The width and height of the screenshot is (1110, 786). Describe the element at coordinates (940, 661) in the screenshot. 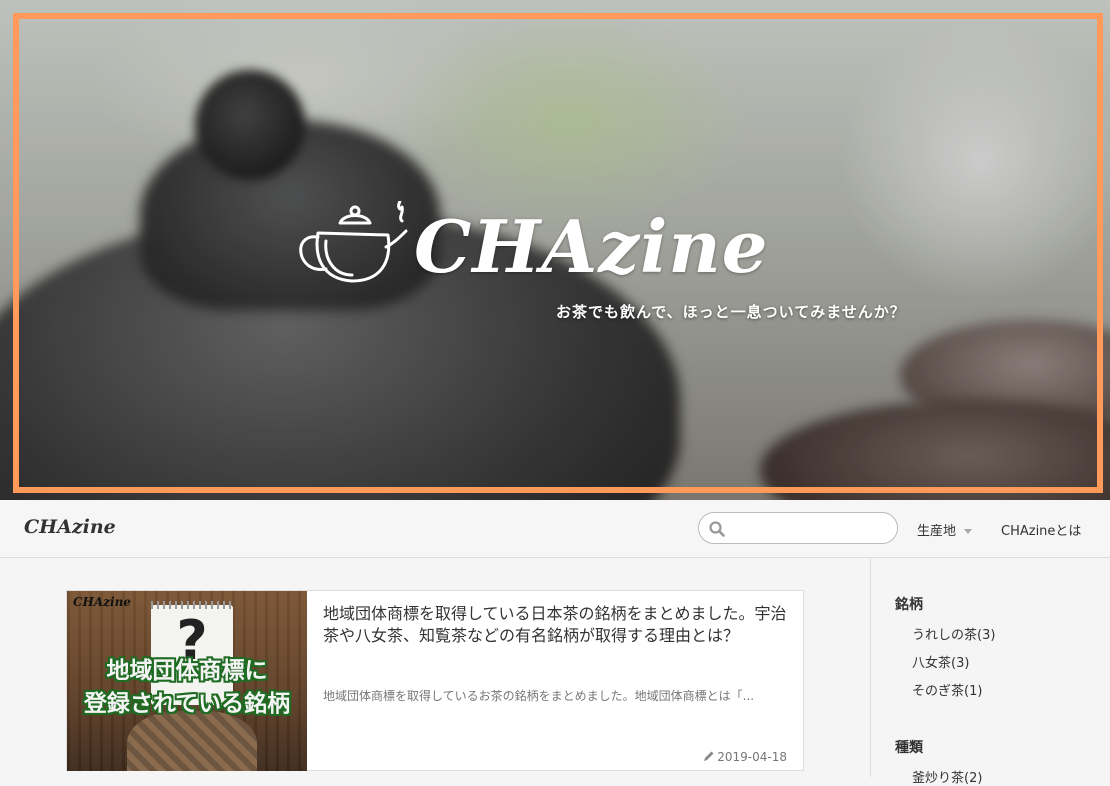

I see `sidebar-link-yame: 八女茶(3)` at that location.